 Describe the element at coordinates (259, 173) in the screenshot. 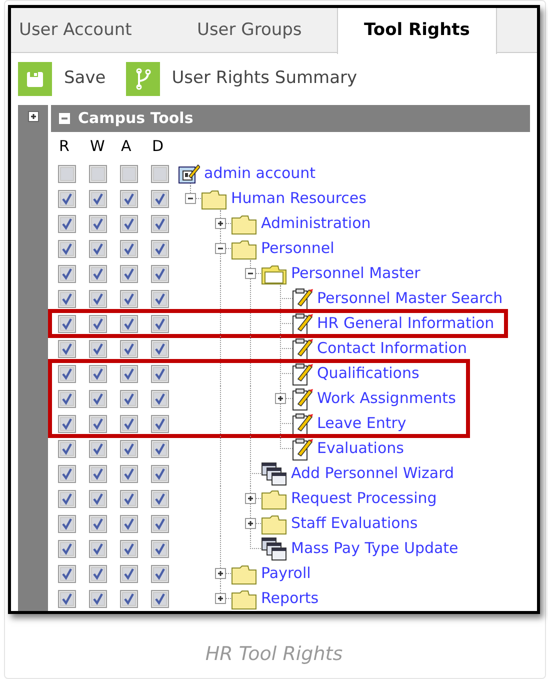

I see `tree-item: admin account` at that location.